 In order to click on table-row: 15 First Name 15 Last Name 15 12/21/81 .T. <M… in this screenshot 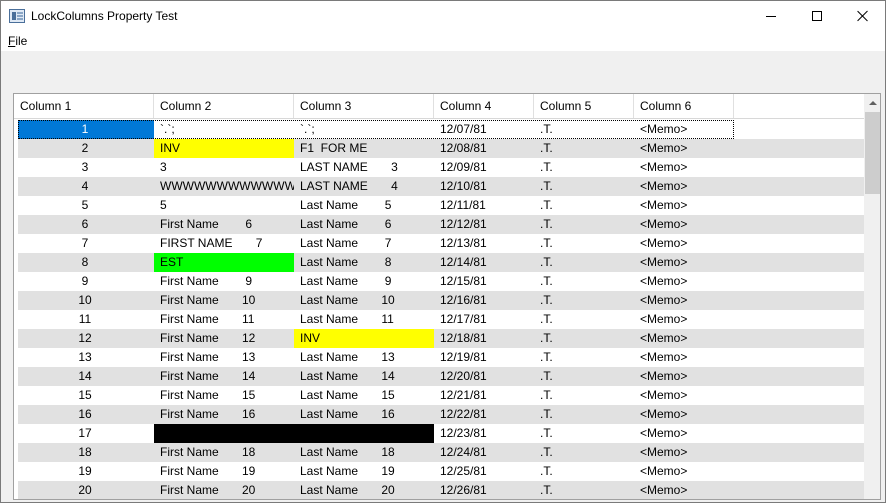, I will do `click(441, 395)`.